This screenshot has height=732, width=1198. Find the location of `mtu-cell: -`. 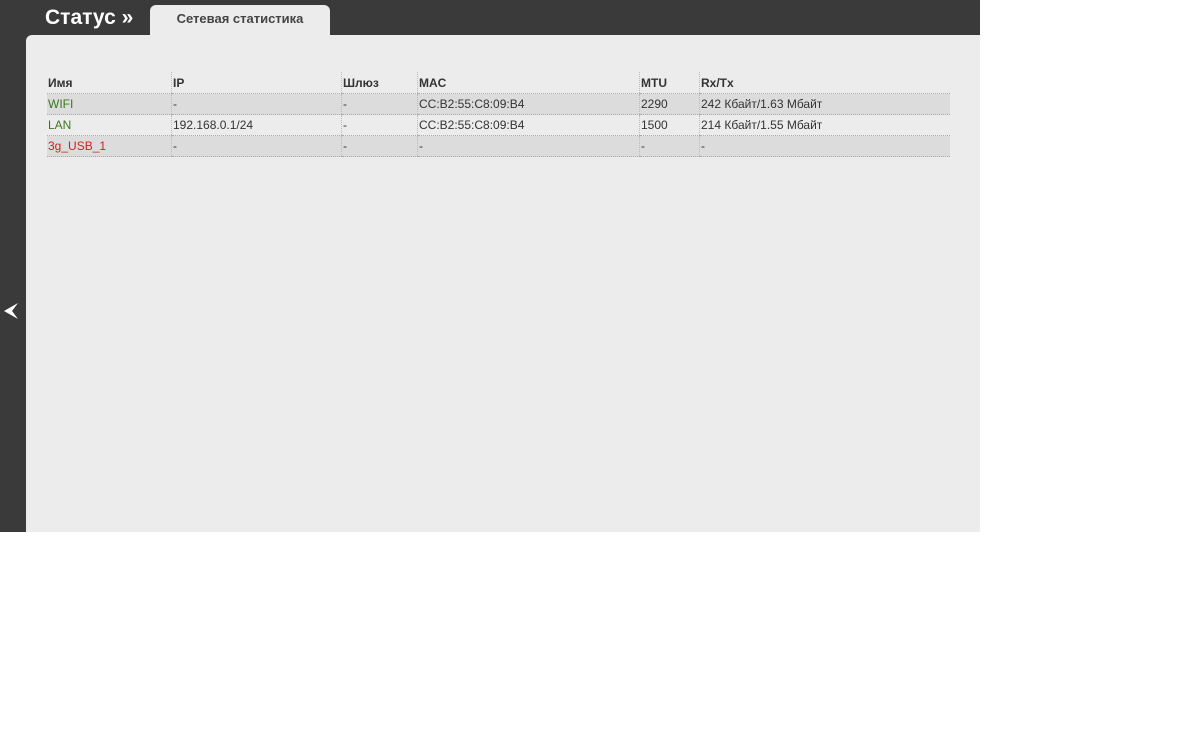

mtu-cell: - is located at coordinates (669, 146).